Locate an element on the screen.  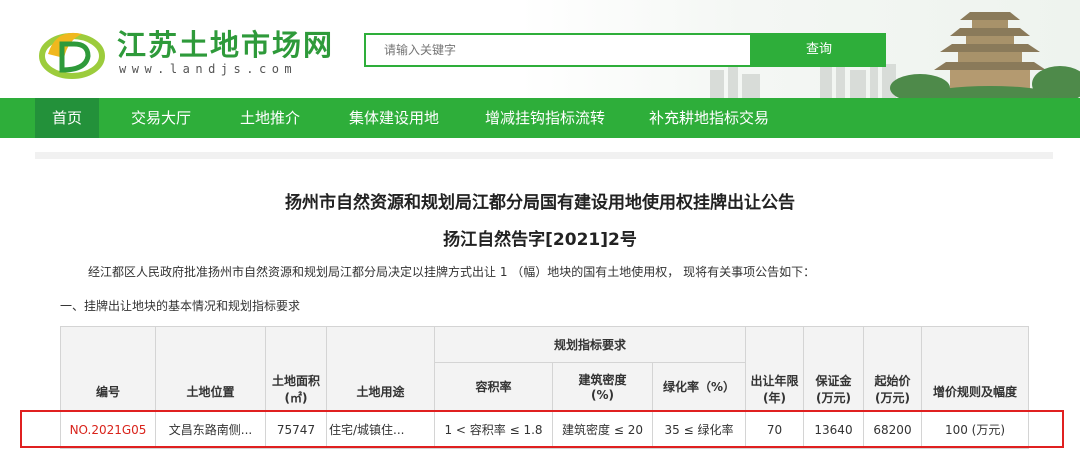
col-header-green: 绿化率（%） is located at coordinates (699, 386).